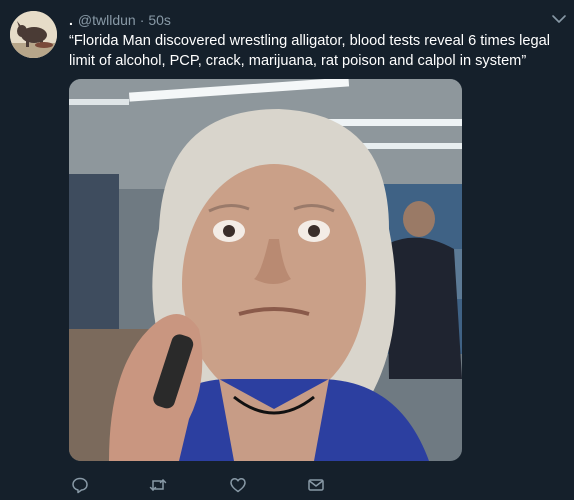  Describe the element at coordinates (238, 485) in the screenshot. I see `heart-icon` at that location.